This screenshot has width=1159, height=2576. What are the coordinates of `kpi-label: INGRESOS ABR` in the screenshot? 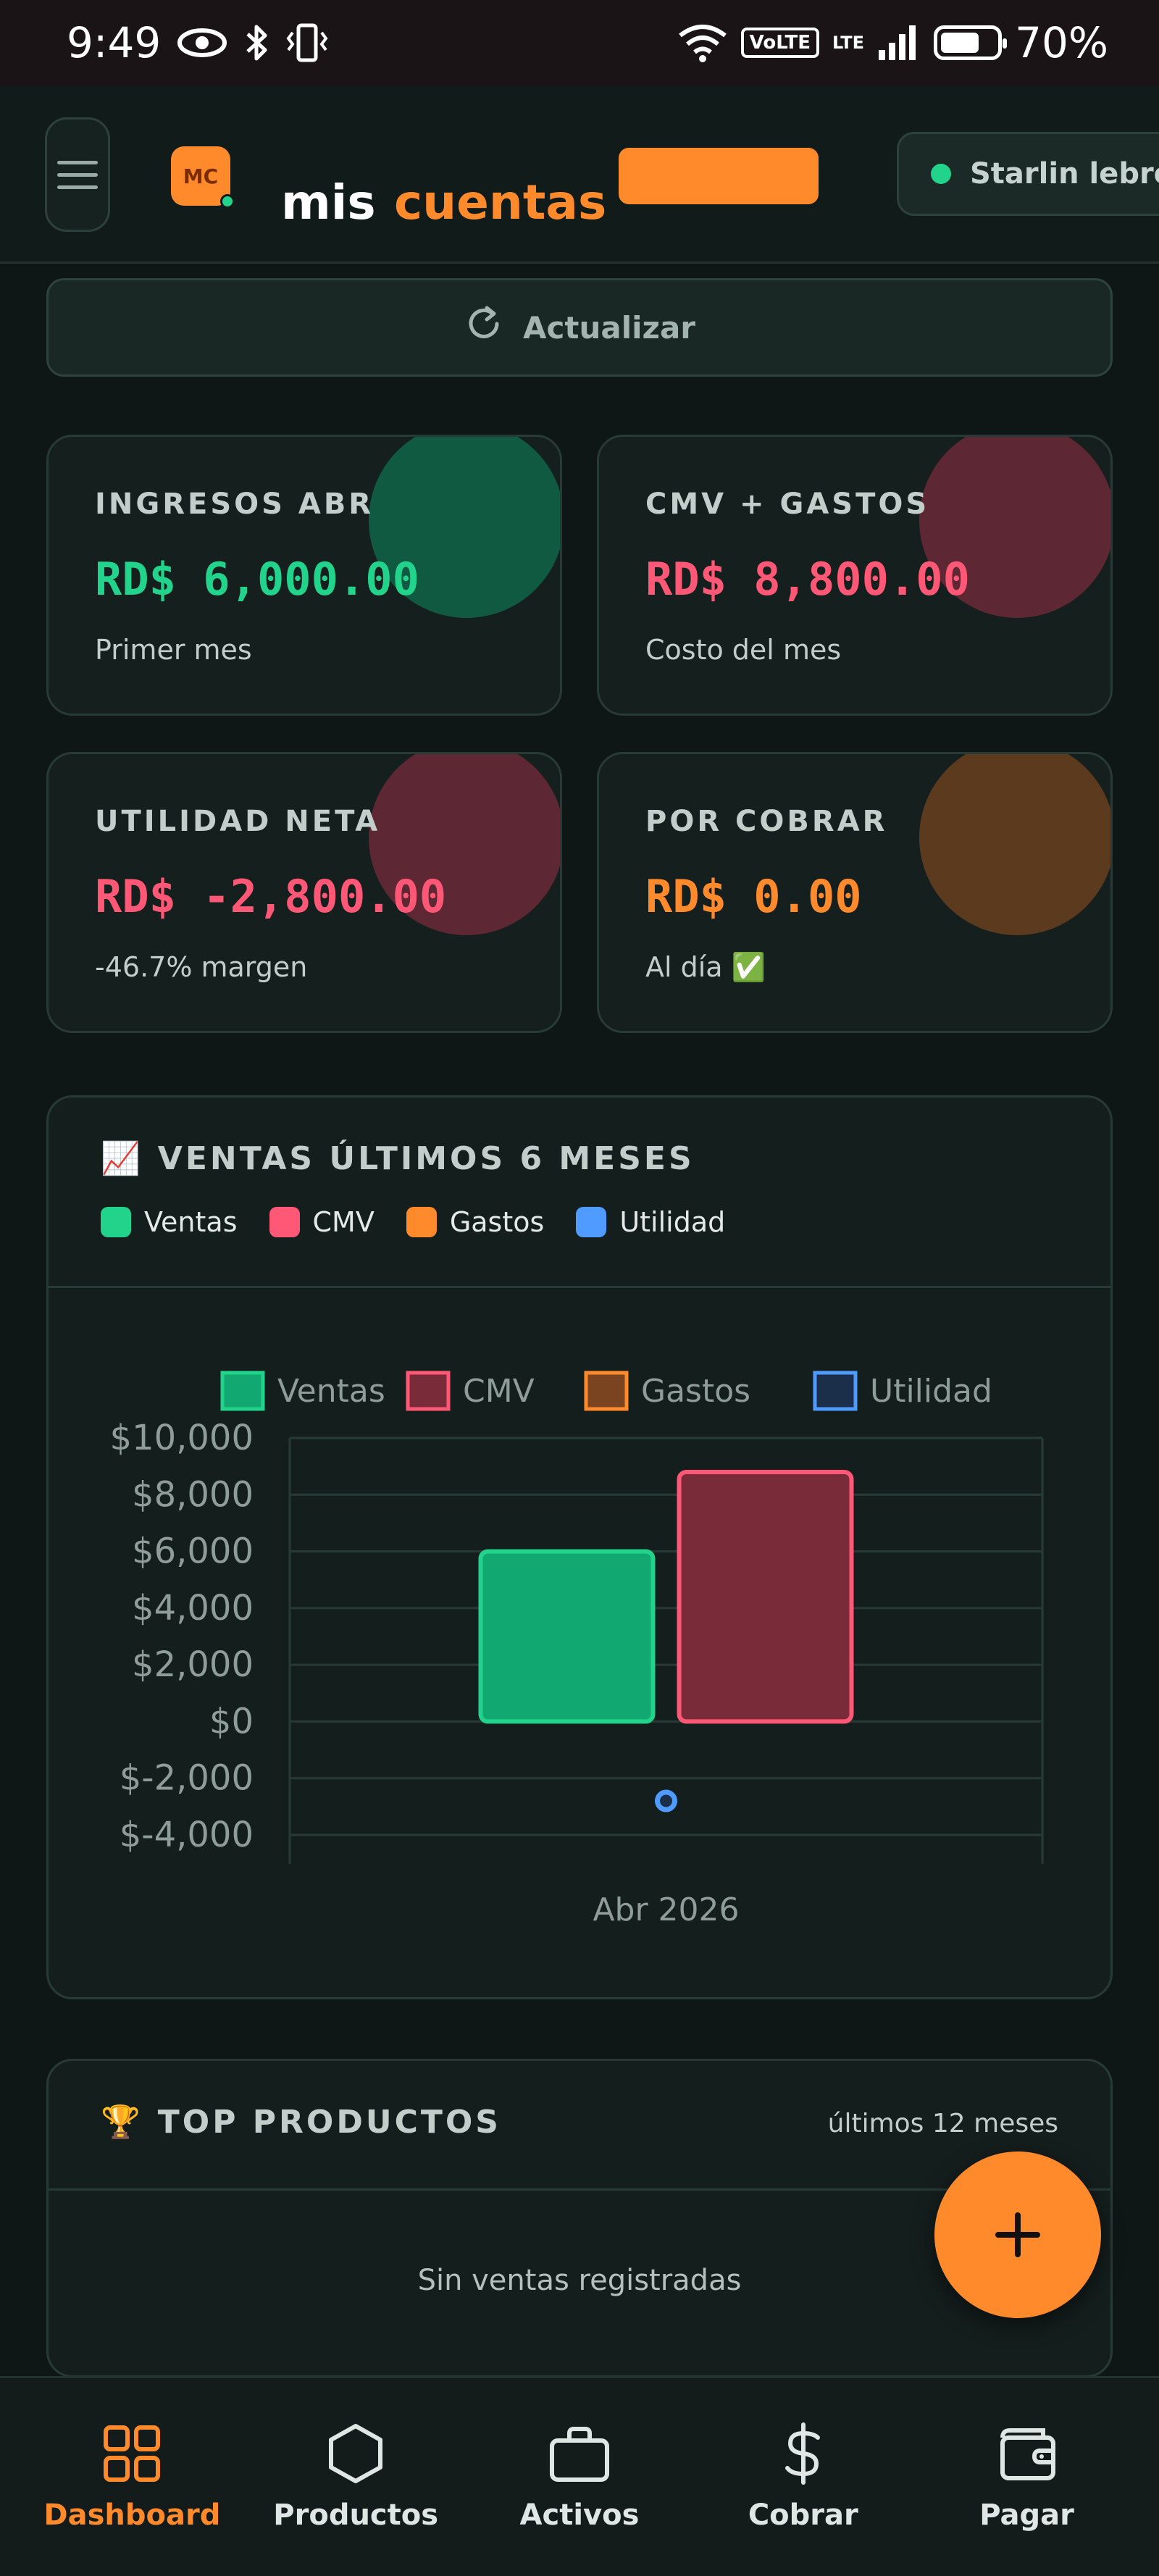 It's located at (235, 504).